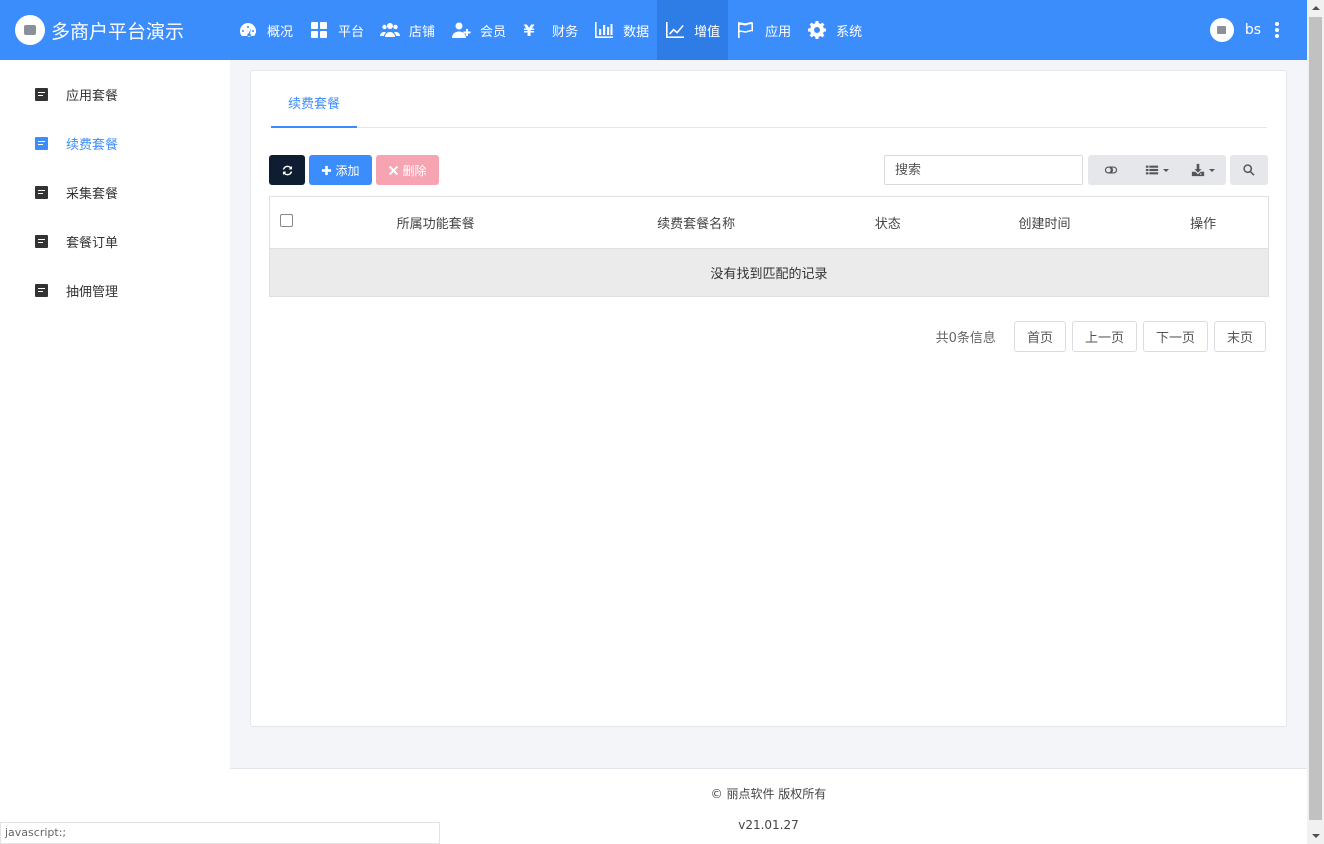 This screenshot has height=844, width=1324. Describe the element at coordinates (746, 30) in the screenshot. I see `flag-icon` at that location.